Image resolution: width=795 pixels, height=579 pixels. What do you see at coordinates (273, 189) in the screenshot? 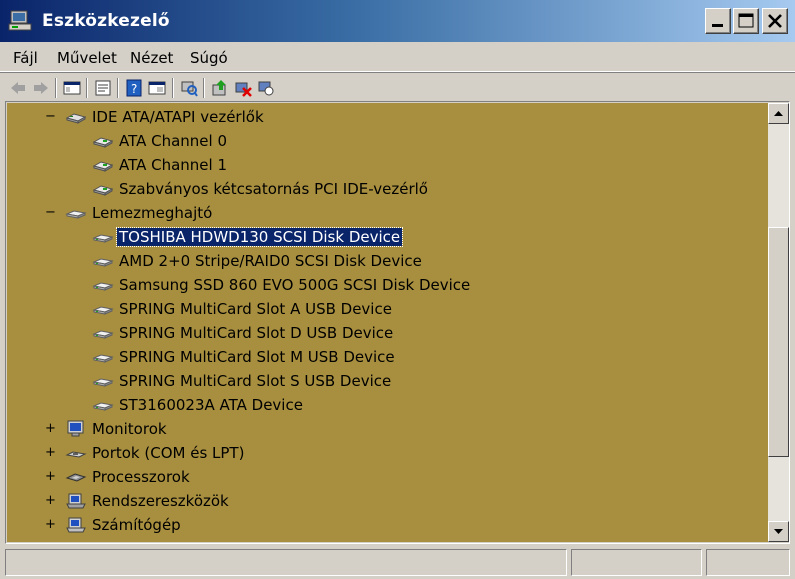
I see `tree-item-label: Szabványos kétcsatornás PCI IDE-vezérlő` at bounding box center [273, 189].